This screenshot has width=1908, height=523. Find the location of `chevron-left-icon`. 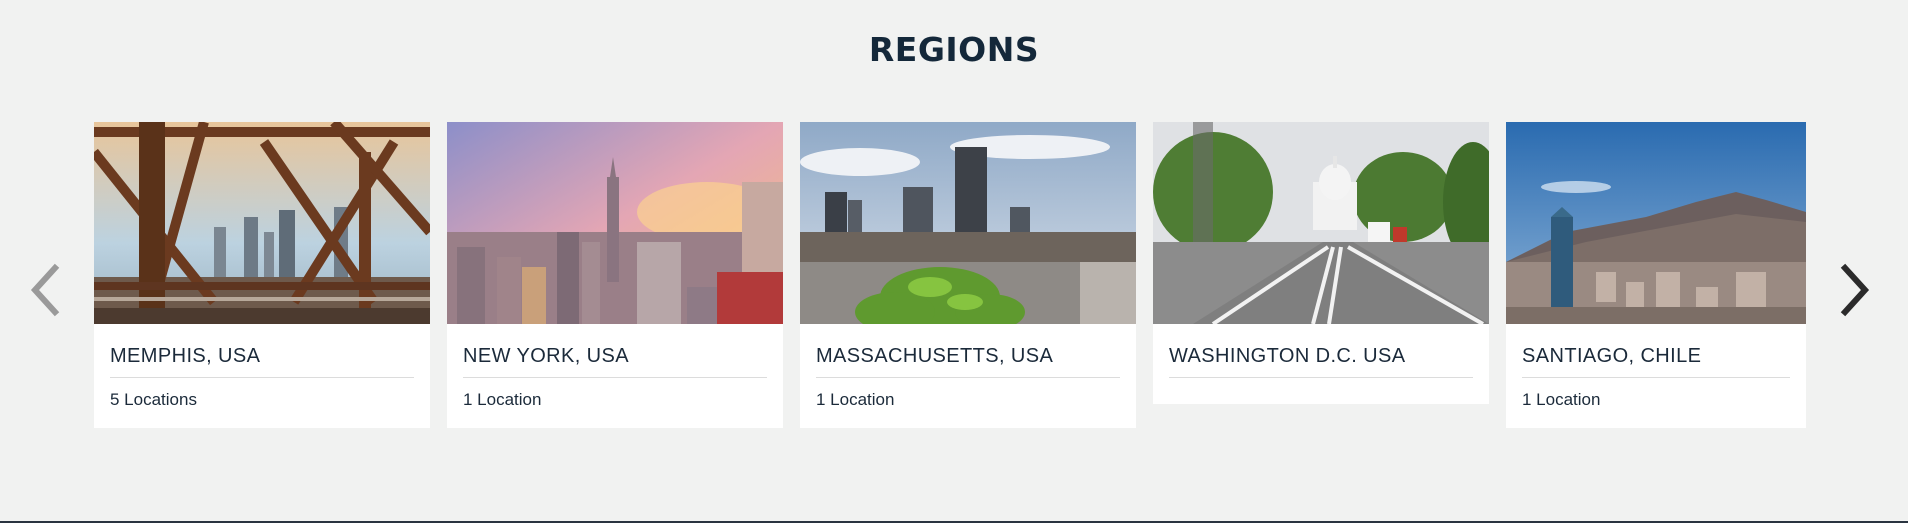

chevron-left-icon is located at coordinates (45, 290).